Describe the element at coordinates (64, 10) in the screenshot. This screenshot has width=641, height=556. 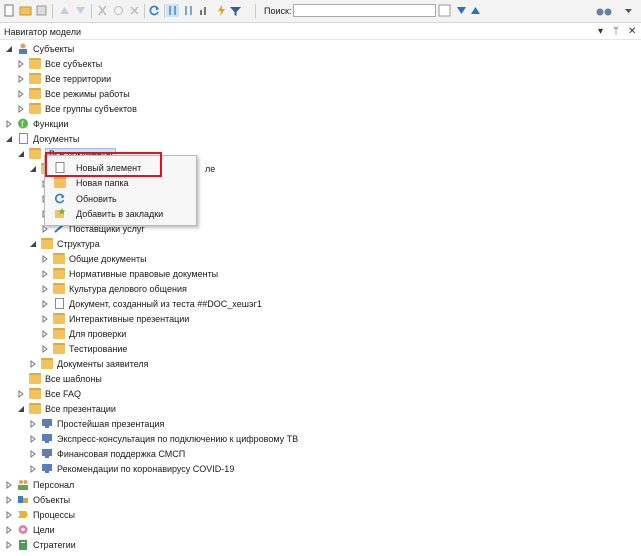
I see `move-up-icon` at that location.